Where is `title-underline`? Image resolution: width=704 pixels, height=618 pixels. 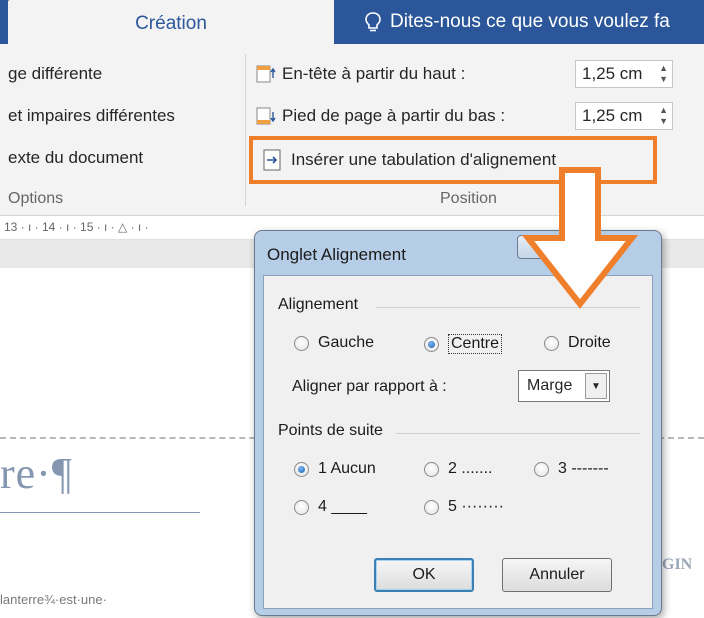 title-underline is located at coordinates (100, 512).